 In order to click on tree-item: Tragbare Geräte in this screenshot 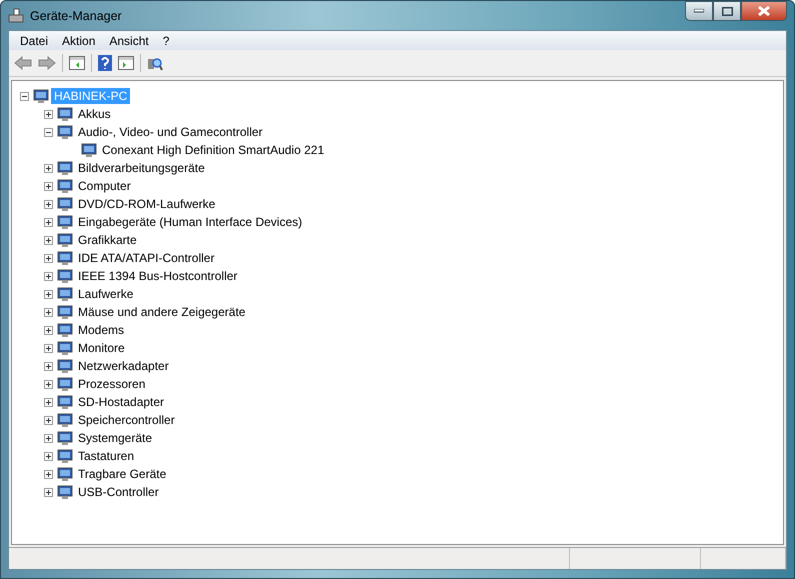, I will do `click(122, 474)`.